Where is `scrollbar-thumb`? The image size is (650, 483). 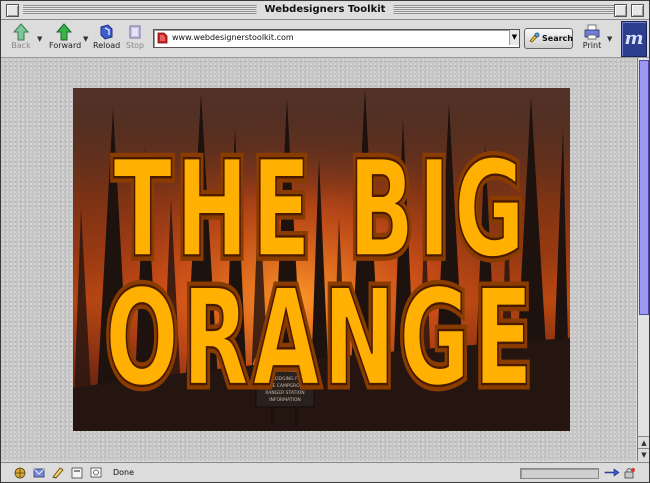
scrollbar-thumb is located at coordinates (644, 187).